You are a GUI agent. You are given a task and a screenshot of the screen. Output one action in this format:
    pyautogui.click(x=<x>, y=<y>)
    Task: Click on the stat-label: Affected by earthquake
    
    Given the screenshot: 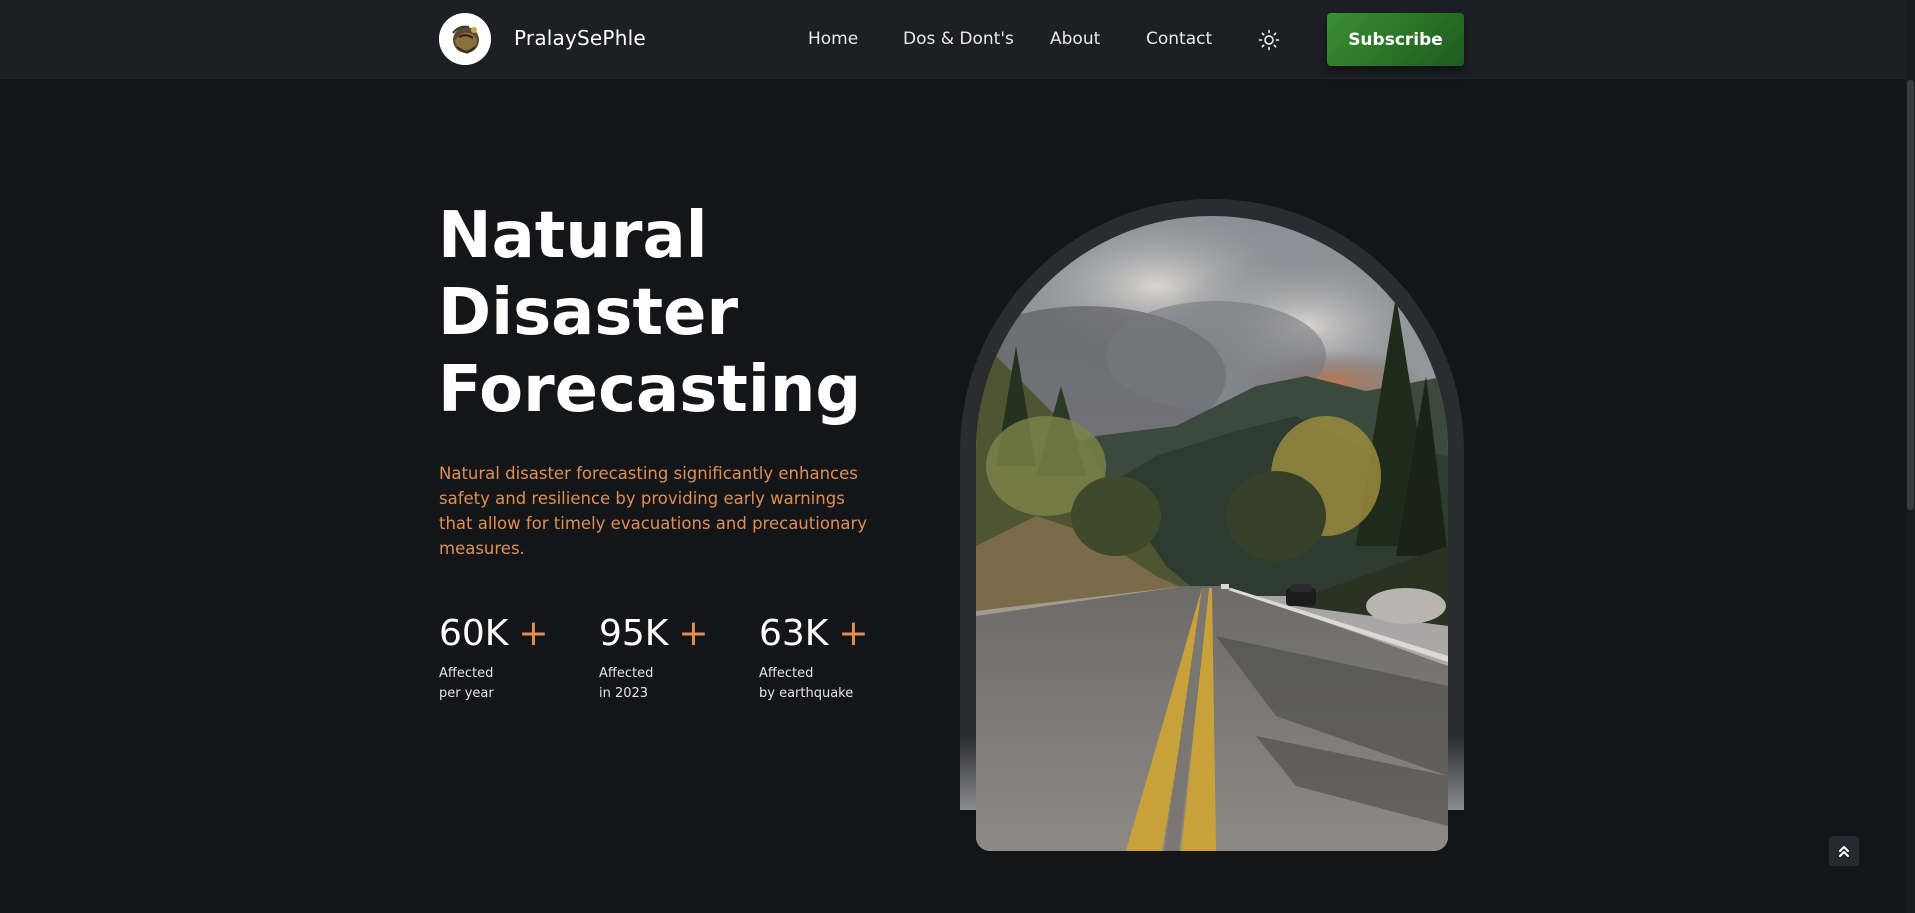 What is the action you would take?
    pyautogui.click(x=806, y=683)
    